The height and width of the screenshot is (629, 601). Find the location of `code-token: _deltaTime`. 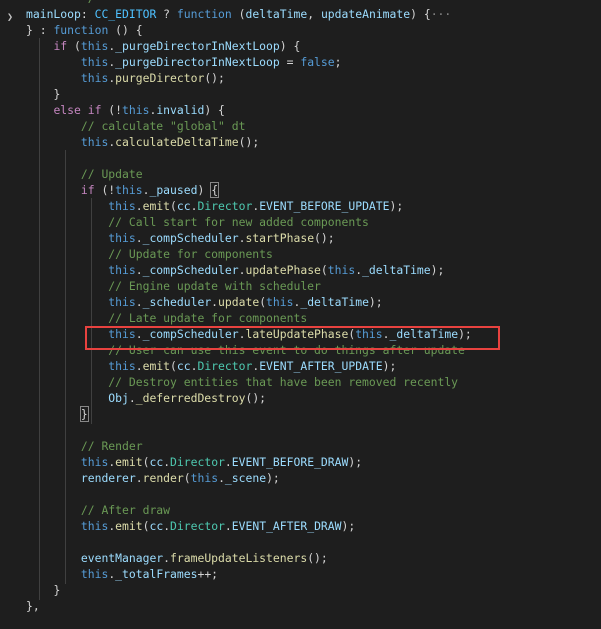

code-token: _deltaTime is located at coordinates (396, 270).